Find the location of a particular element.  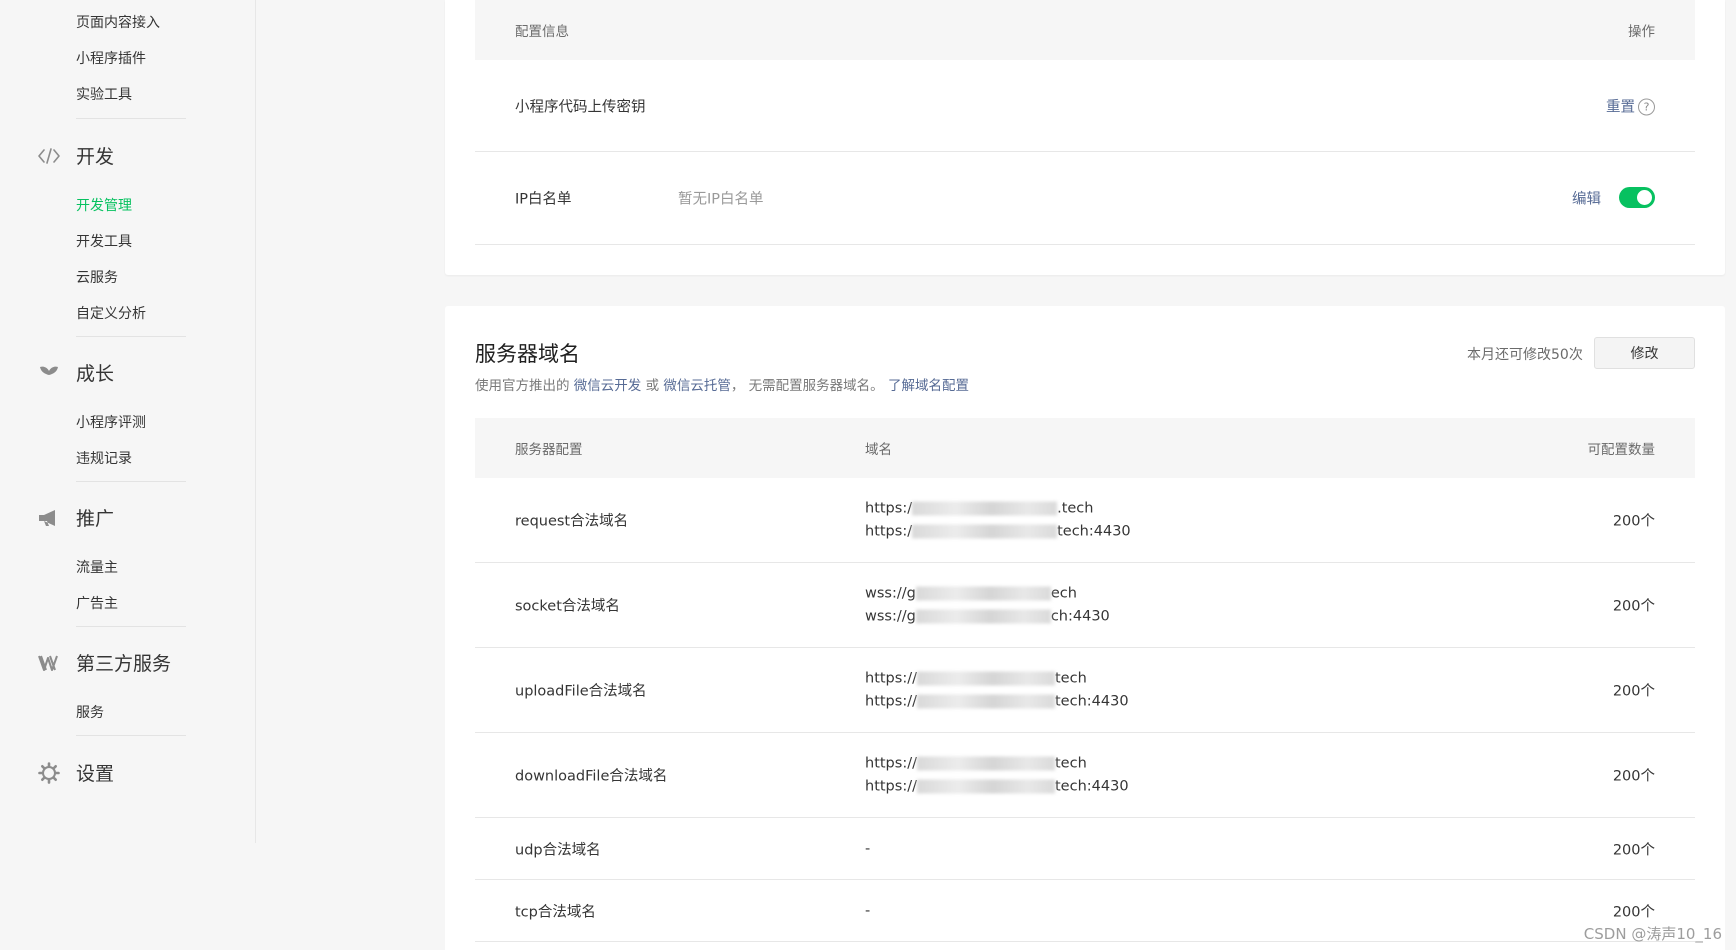

header-action: 操作 is located at coordinates (1641, 32).